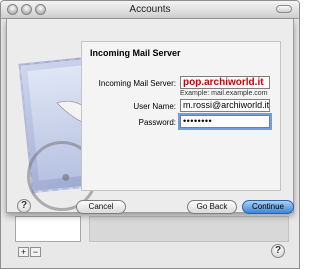 This screenshot has width=320, height=269. Describe the element at coordinates (137, 83) in the screenshot. I see `server-label: Incoming Mail Server:` at that location.